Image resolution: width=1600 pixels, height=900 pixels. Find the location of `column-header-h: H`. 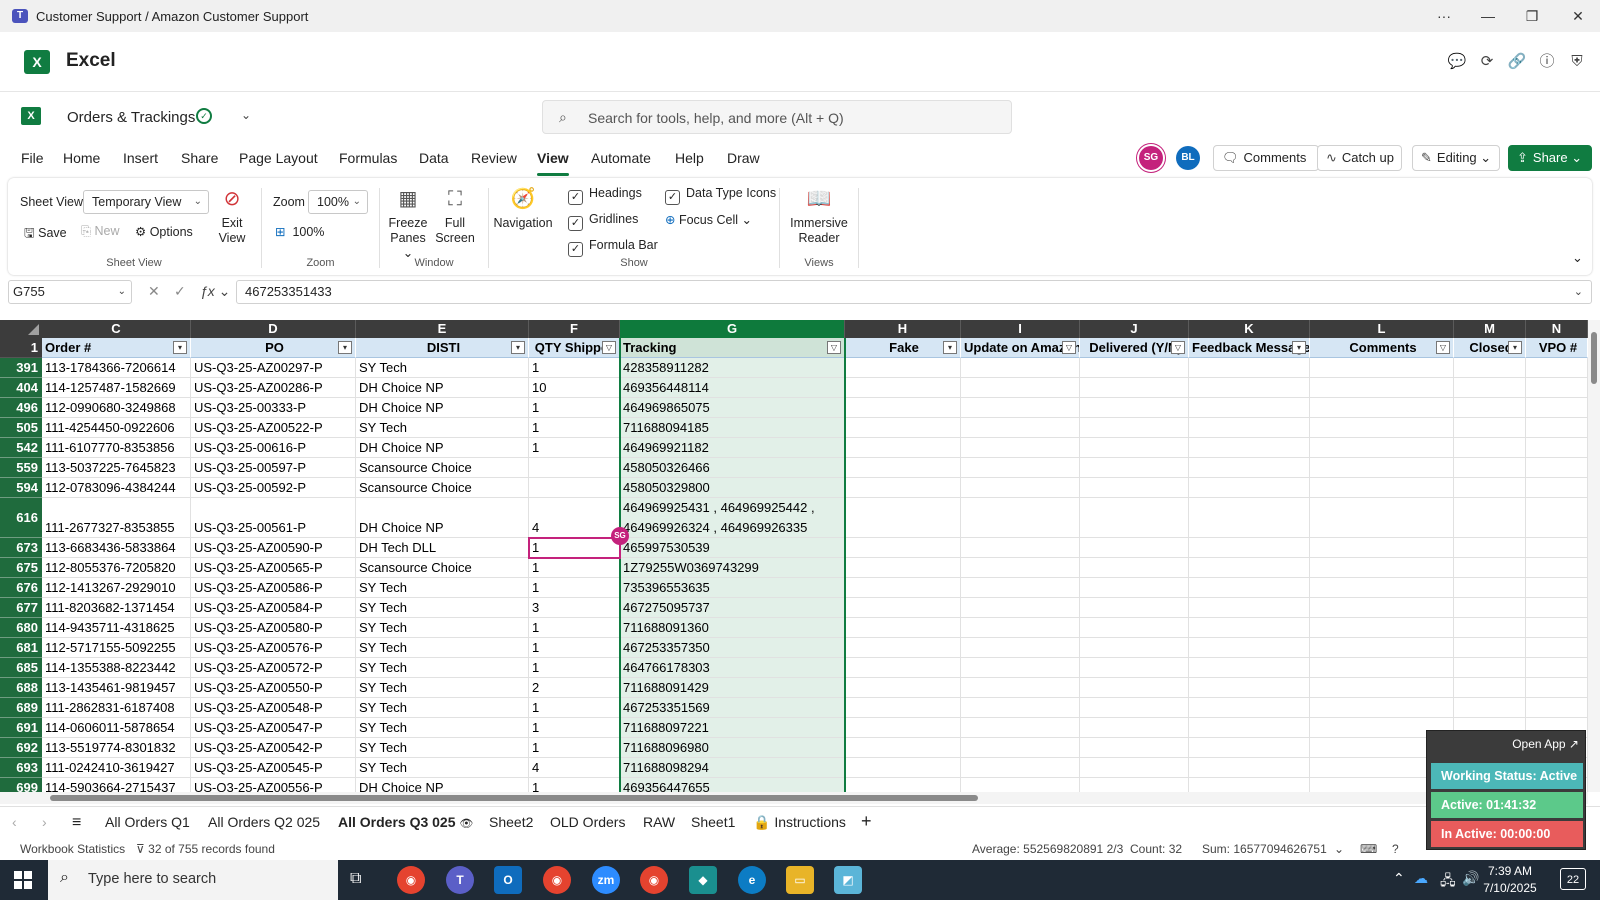

column-header-h: H is located at coordinates (903, 329).